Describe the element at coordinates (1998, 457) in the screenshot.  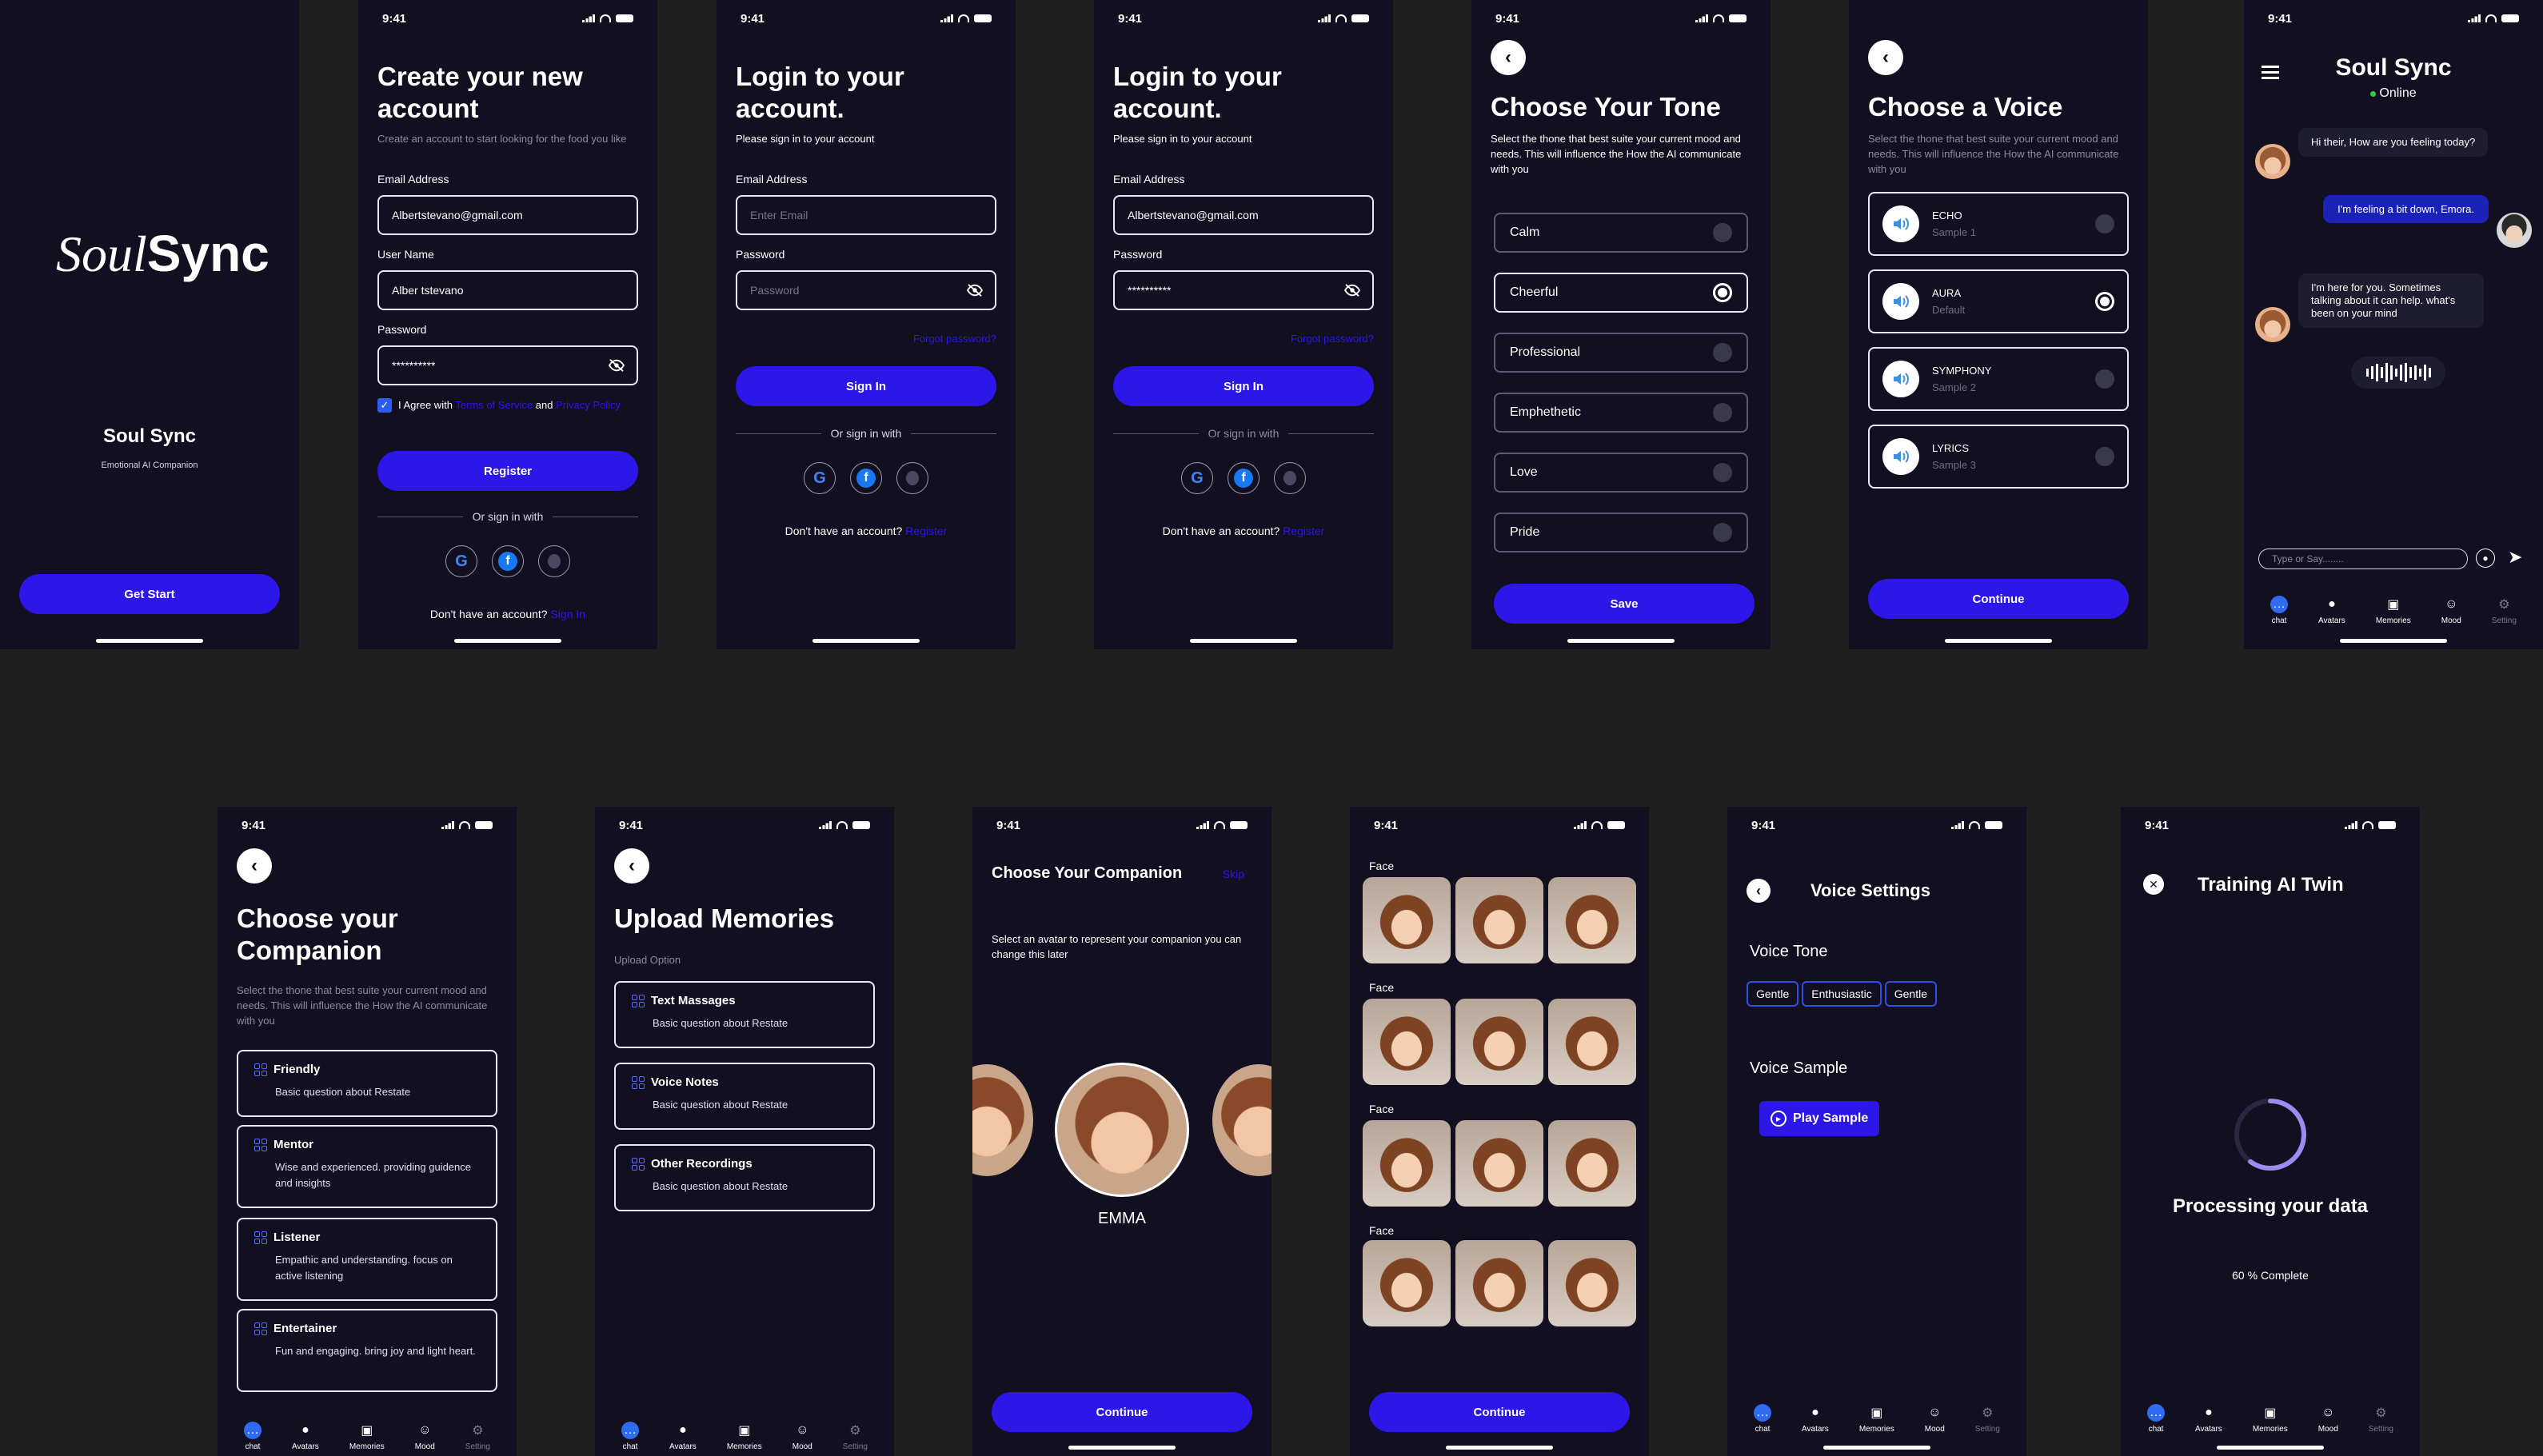
I see `voice-option-lyrics: LYRICS Sample 3` at that location.